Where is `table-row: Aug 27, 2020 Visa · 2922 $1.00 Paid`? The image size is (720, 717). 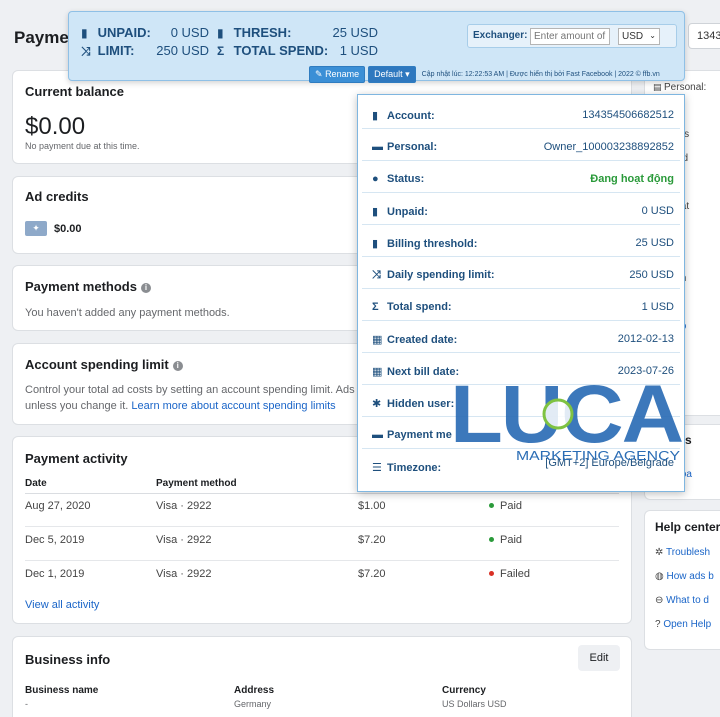
table-row: Aug 27, 2020 Visa · 2922 $1.00 Paid is located at coordinates (322, 512).